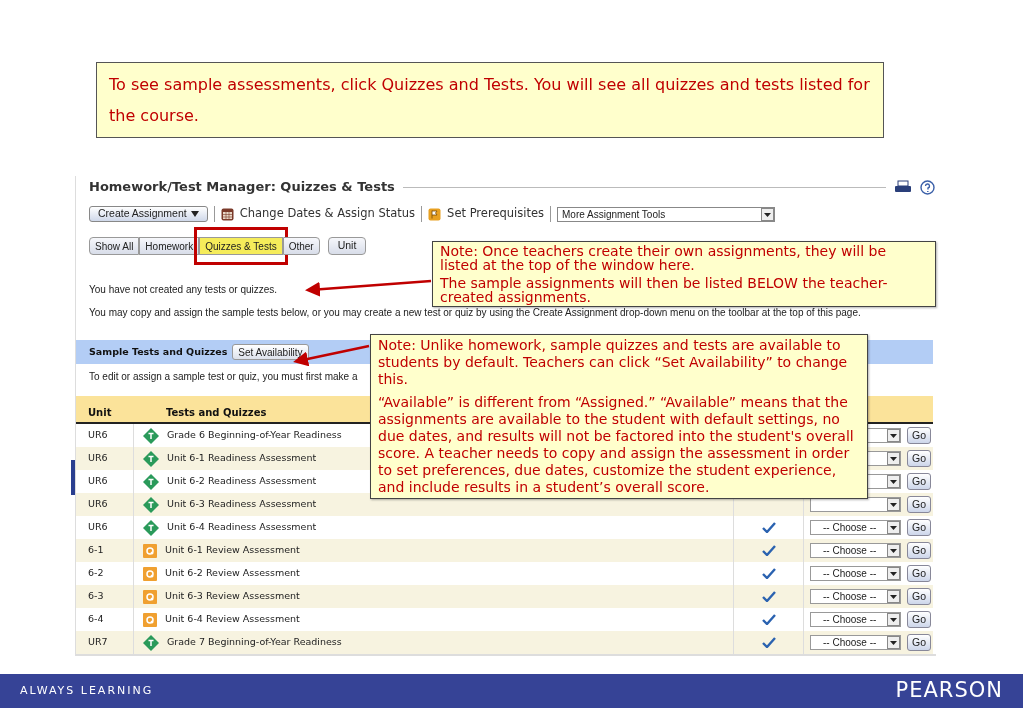 Image resolution: width=1023 pixels, height=708 pixels. What do you see at coordinates (232, 573) in the screenshot?
I see `test-title: Unit 6-2 Review Assessment` at bounding box center [232, 573].